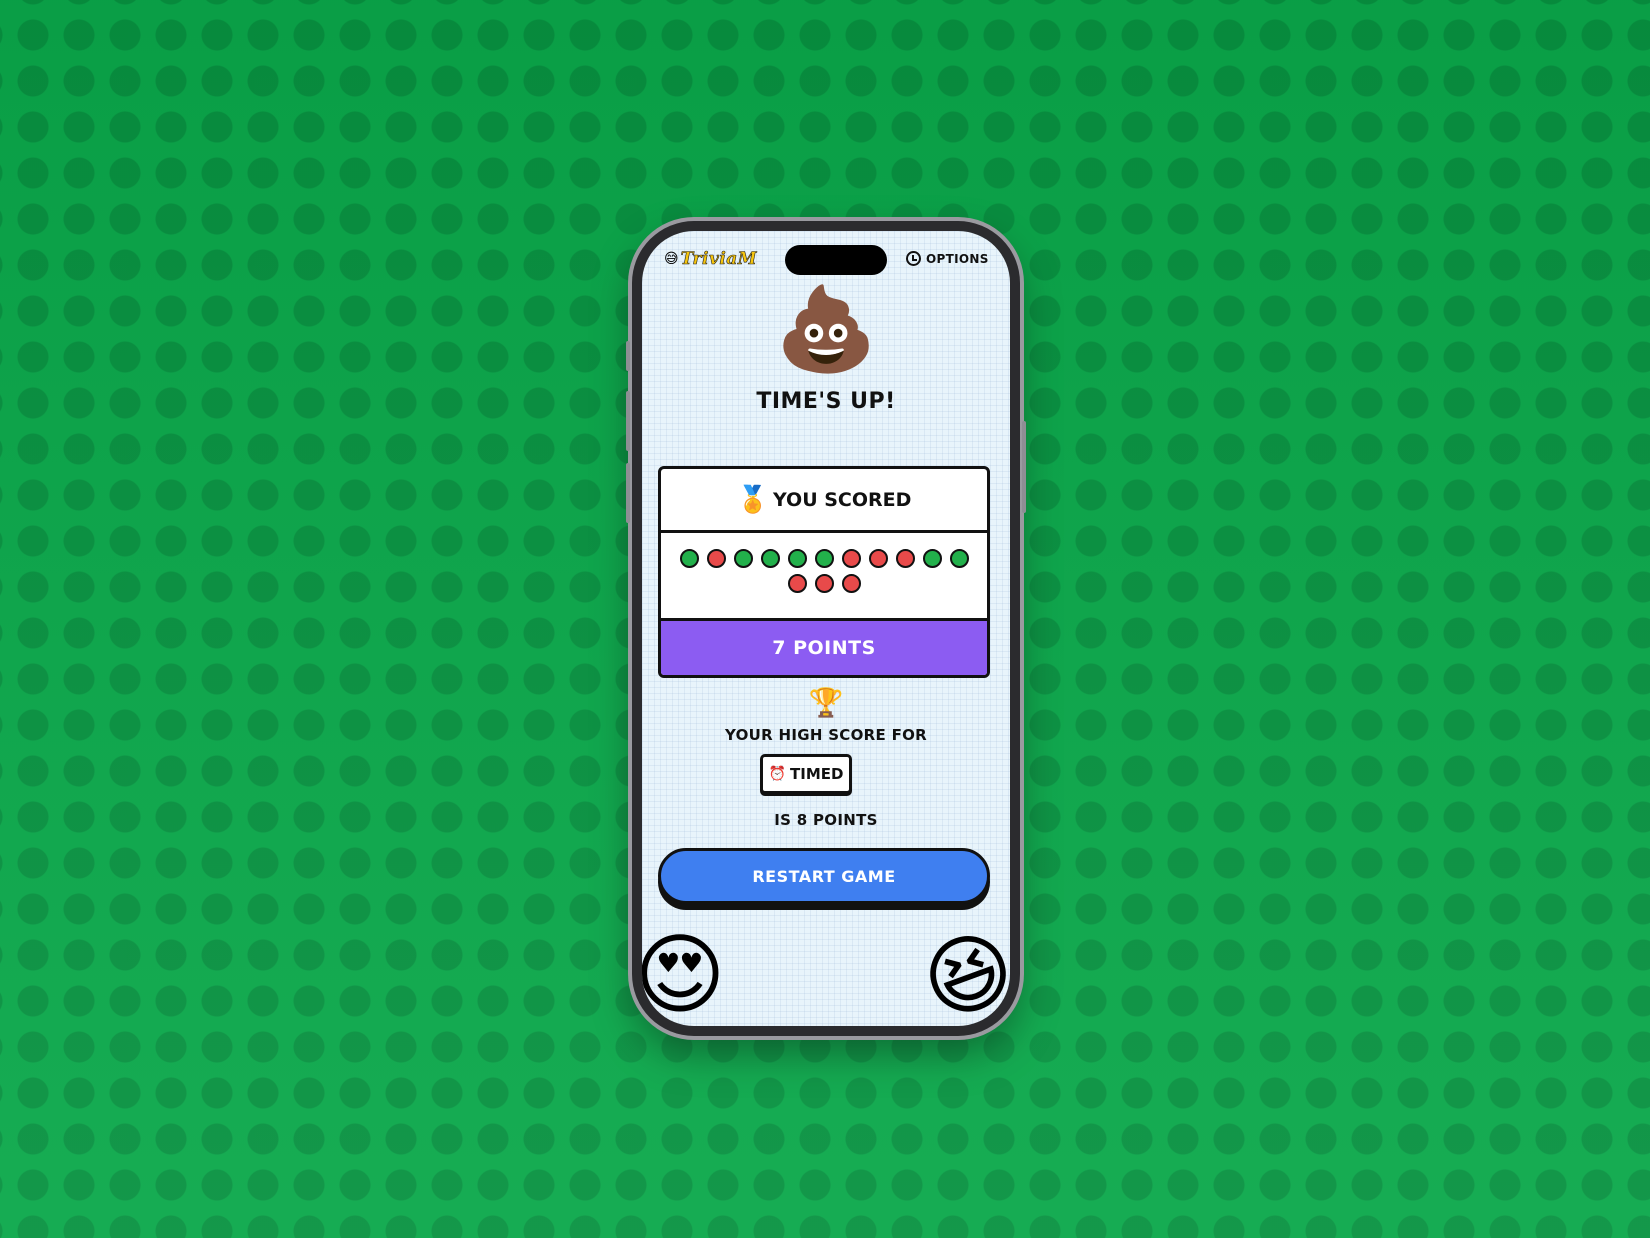 The image size is (1650, 1238). I want to click on app-logo: 😅 TriviaM, so click(711, 259).